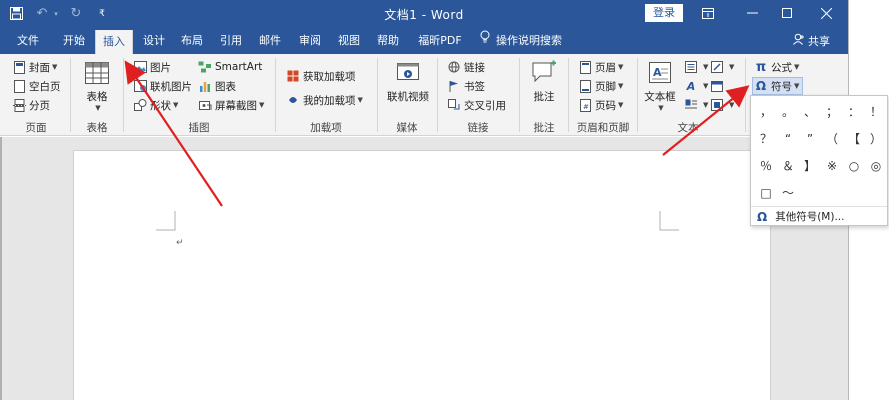 This screenshot has width=889, height=400. Describe the element at coordinates (28, 40) in the screenshot. I see `tab-file: 文件` at that location.